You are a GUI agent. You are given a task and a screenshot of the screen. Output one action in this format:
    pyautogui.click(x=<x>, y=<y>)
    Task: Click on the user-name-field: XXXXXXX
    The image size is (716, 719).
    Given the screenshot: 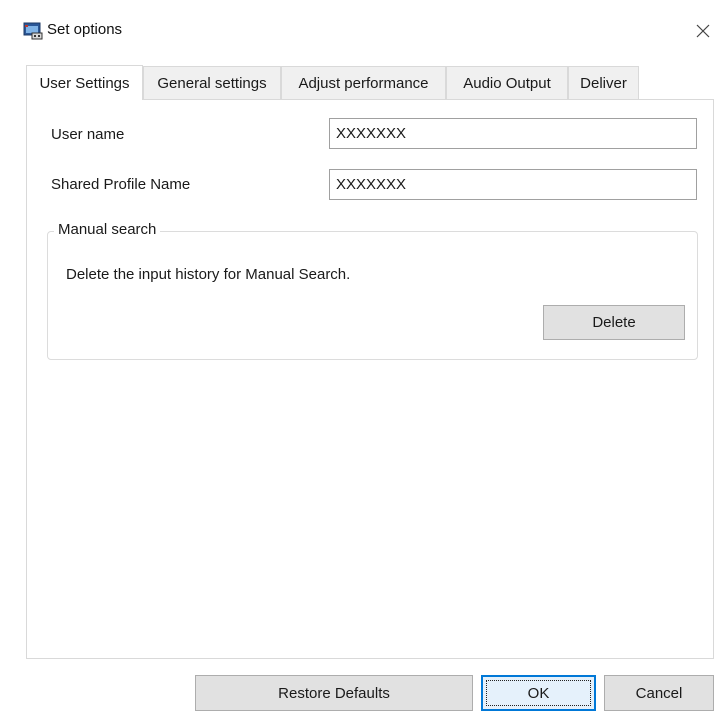 What is the action you would take?
    pyautogui.click(x=513, y=133)
    